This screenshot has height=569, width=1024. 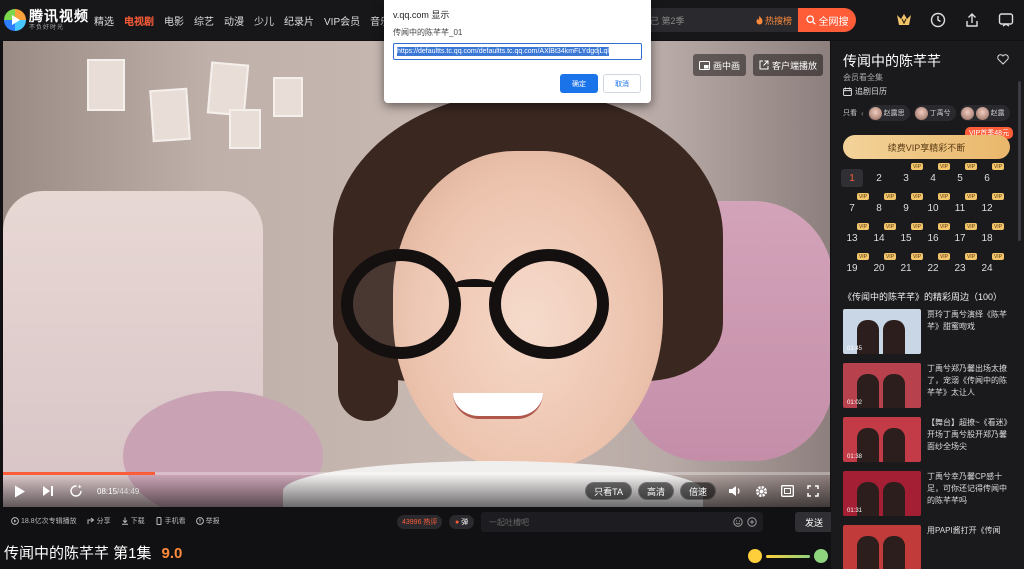 What do you see at coordinates (879, 238) in the screenshot?
I see `episode-number: 14` at bounding box center [879, 238].